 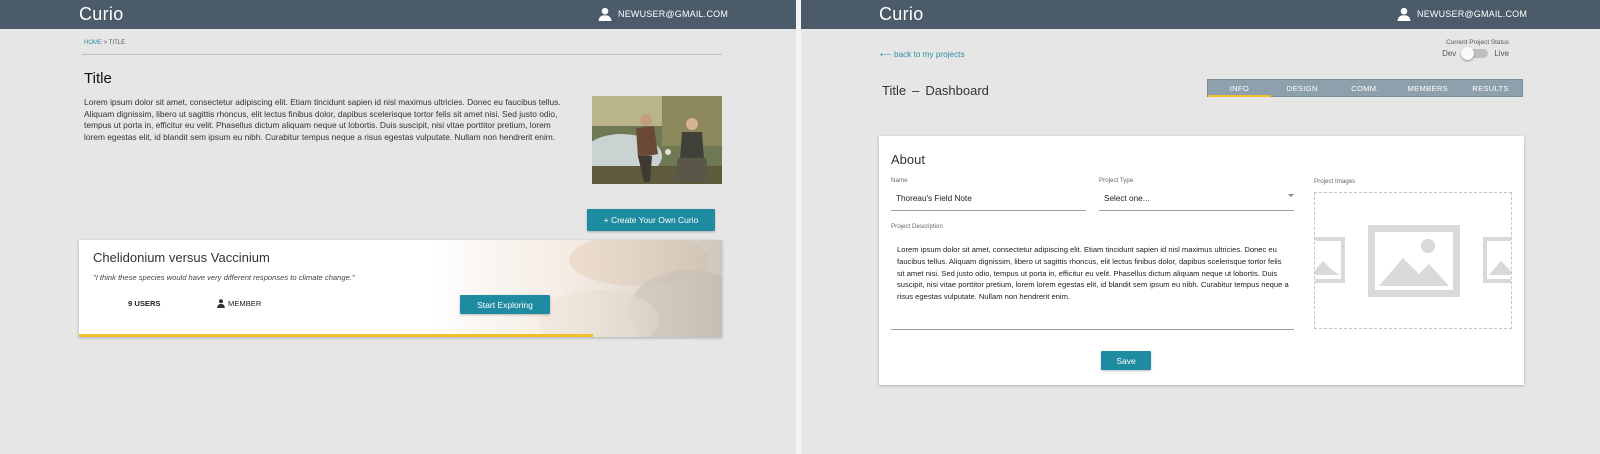 What do you see at coordinates (657, 140) in the screenshot?
I see `project-photo` at bounding box center [657, 140].